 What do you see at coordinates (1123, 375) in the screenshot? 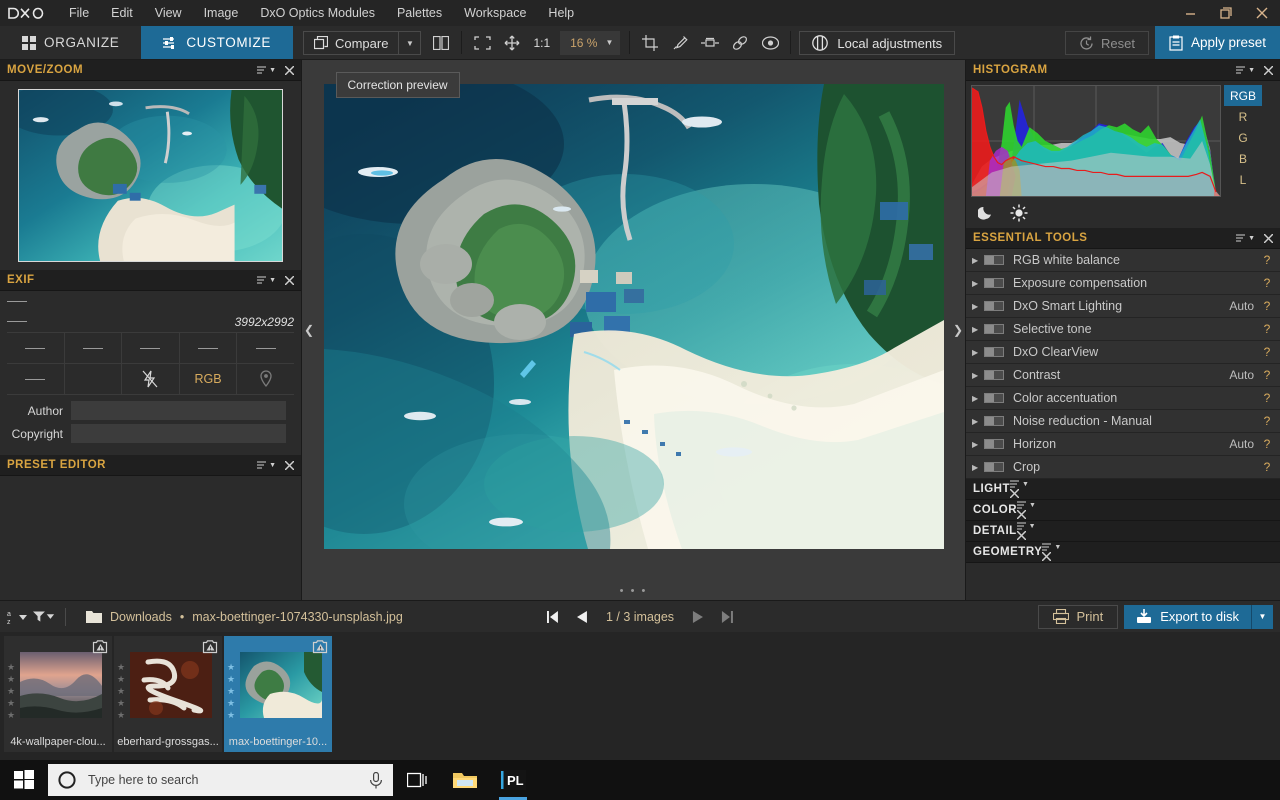
I see `tool-row: ▶ Contrast Auto?` at bounding box center [1123, 375].